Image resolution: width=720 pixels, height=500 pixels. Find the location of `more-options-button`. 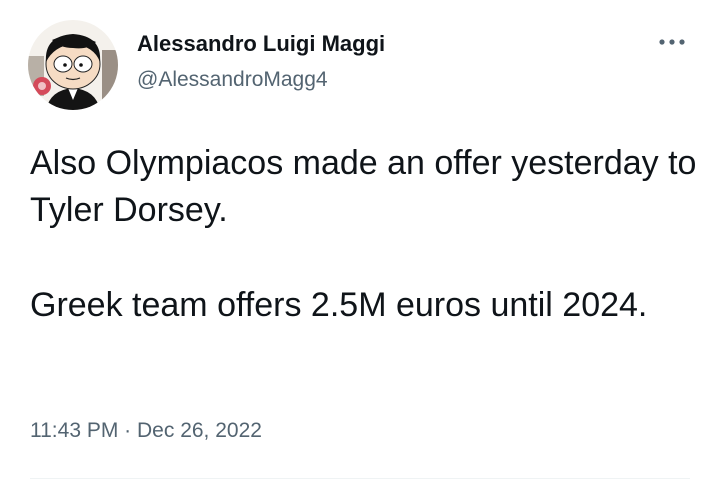

more-options-button is located at coordinates (672, 42).